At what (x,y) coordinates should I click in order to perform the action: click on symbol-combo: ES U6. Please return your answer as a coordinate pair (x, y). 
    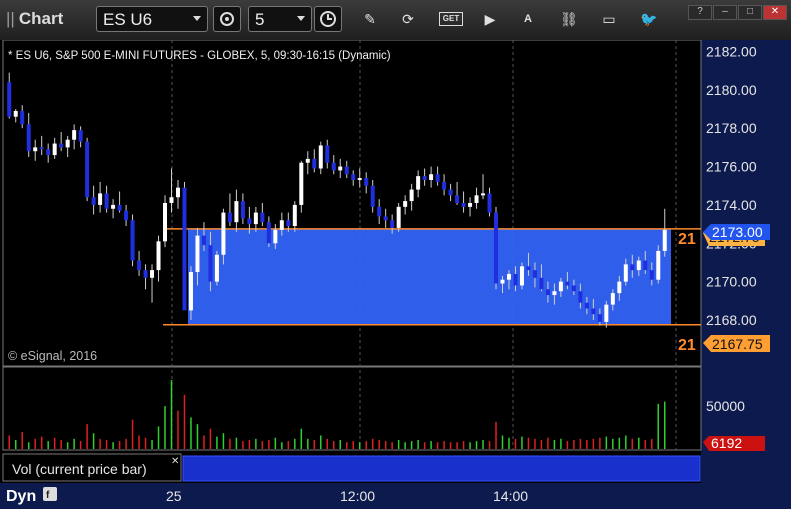
    Looking at the image, I should click on (152, 19).